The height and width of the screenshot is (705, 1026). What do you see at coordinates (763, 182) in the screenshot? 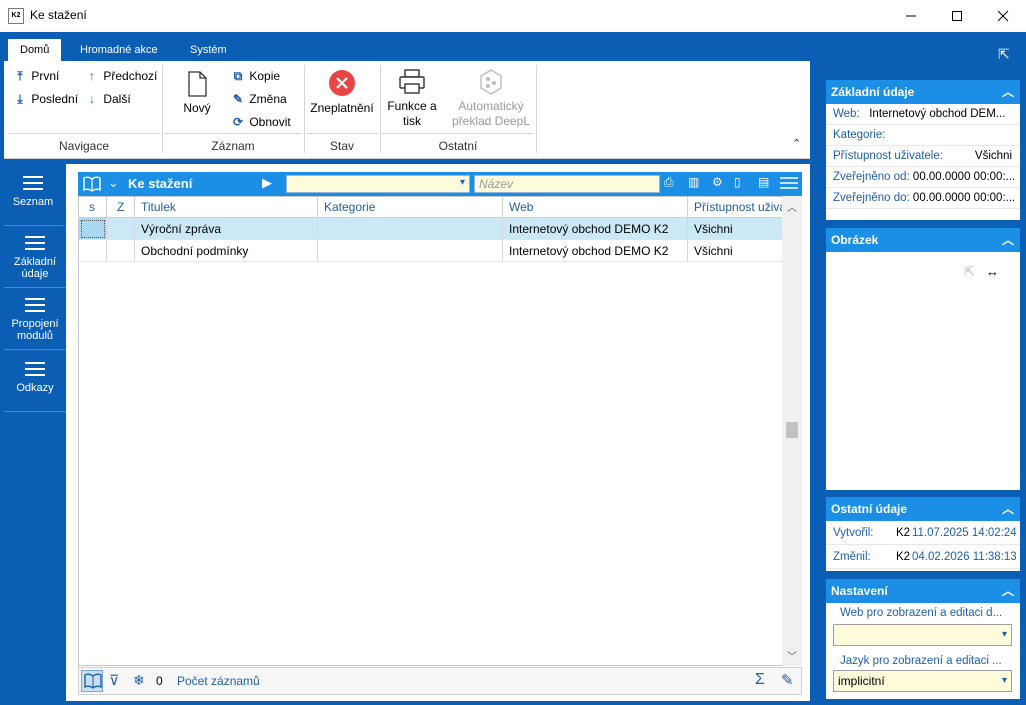
I see `excel-icon: ▤` at bounding box center [763, 182].